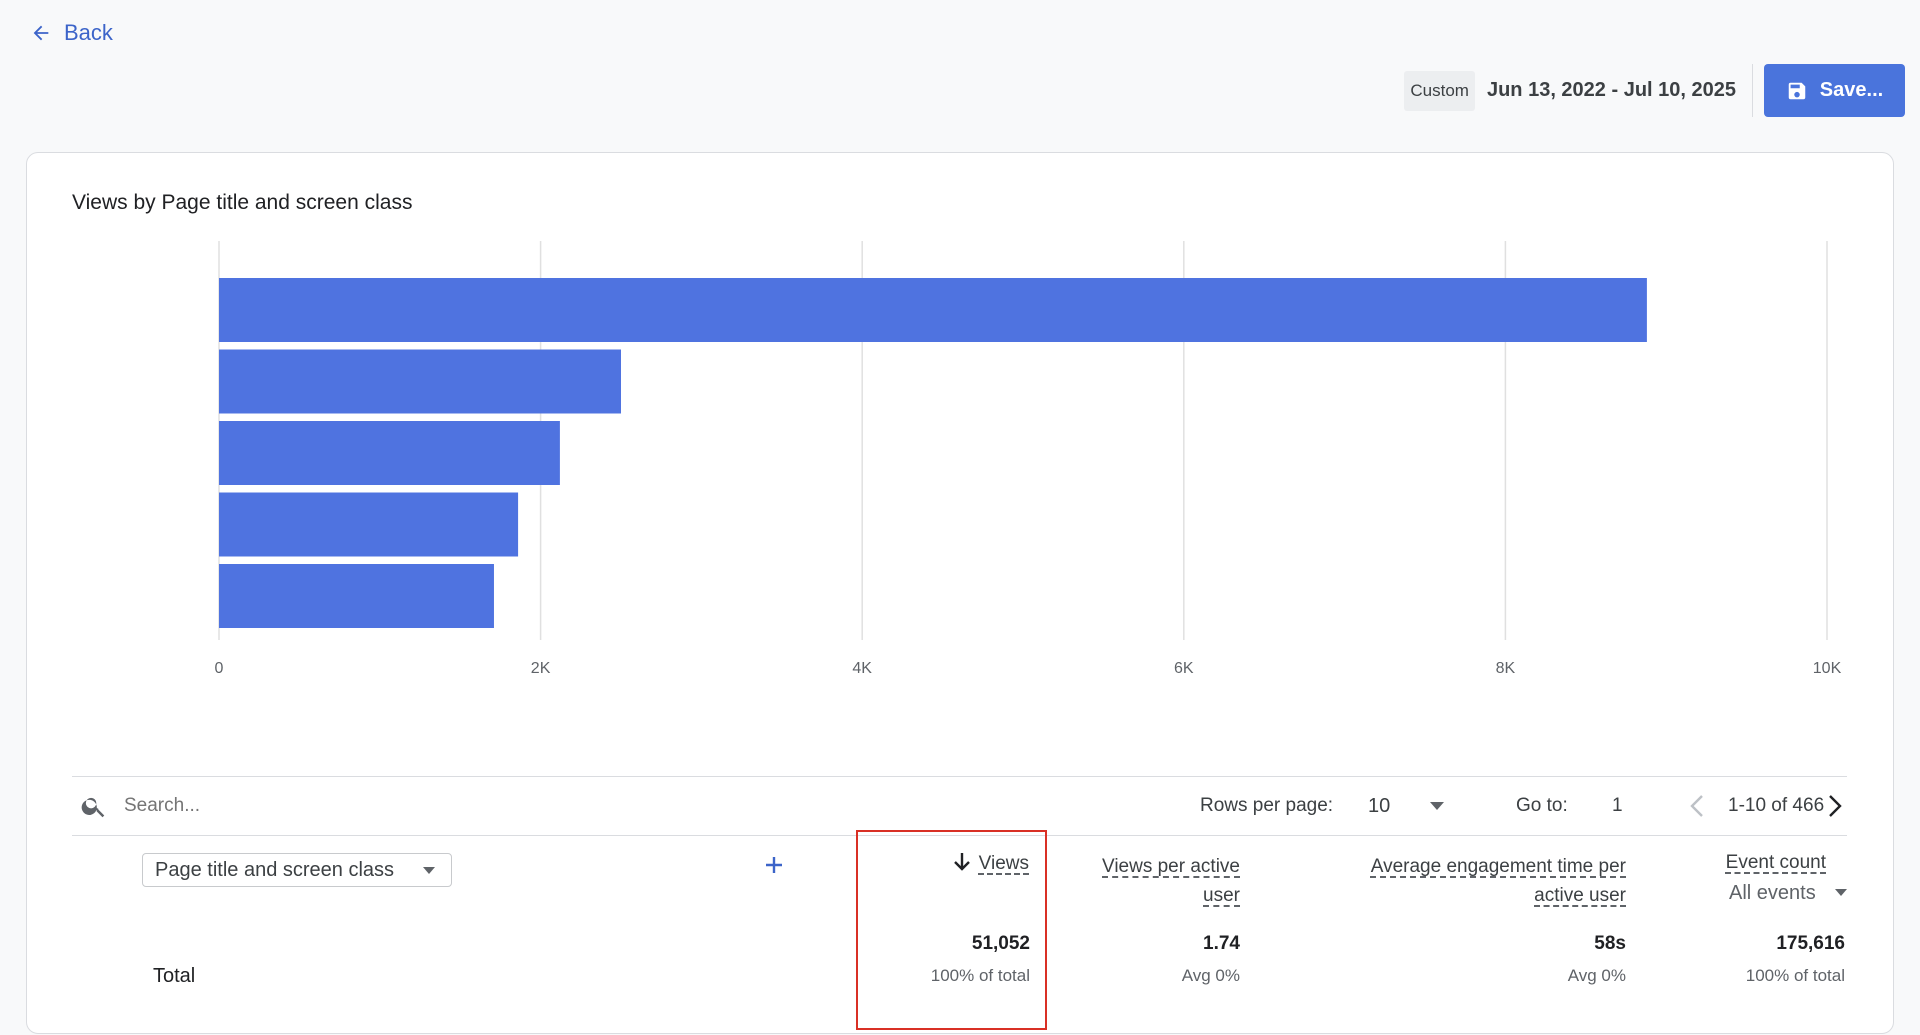  Describe the element at coordinates (959, 806) in the screenshot. I see `table-toolbar: Rows per page: 10 Go to: 1 1-10 of 466` at that location.